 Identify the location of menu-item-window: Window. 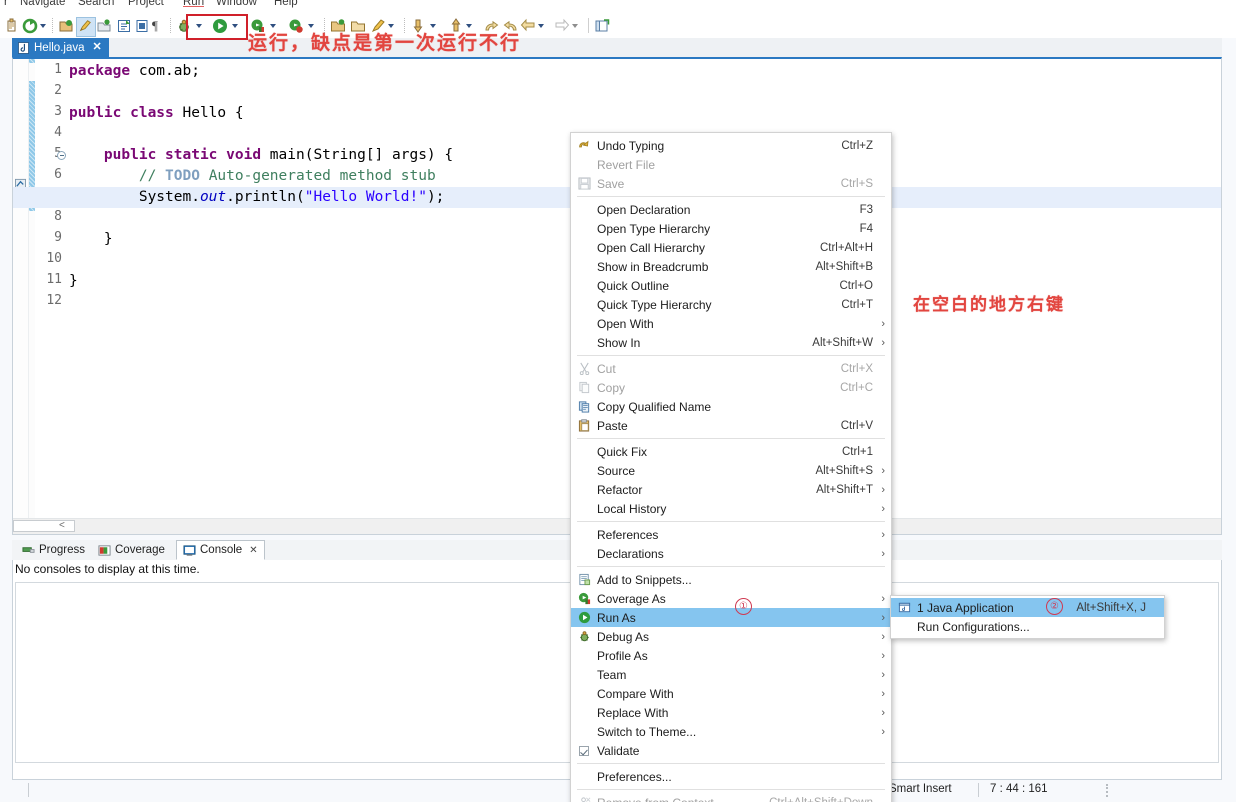
(236, 4).